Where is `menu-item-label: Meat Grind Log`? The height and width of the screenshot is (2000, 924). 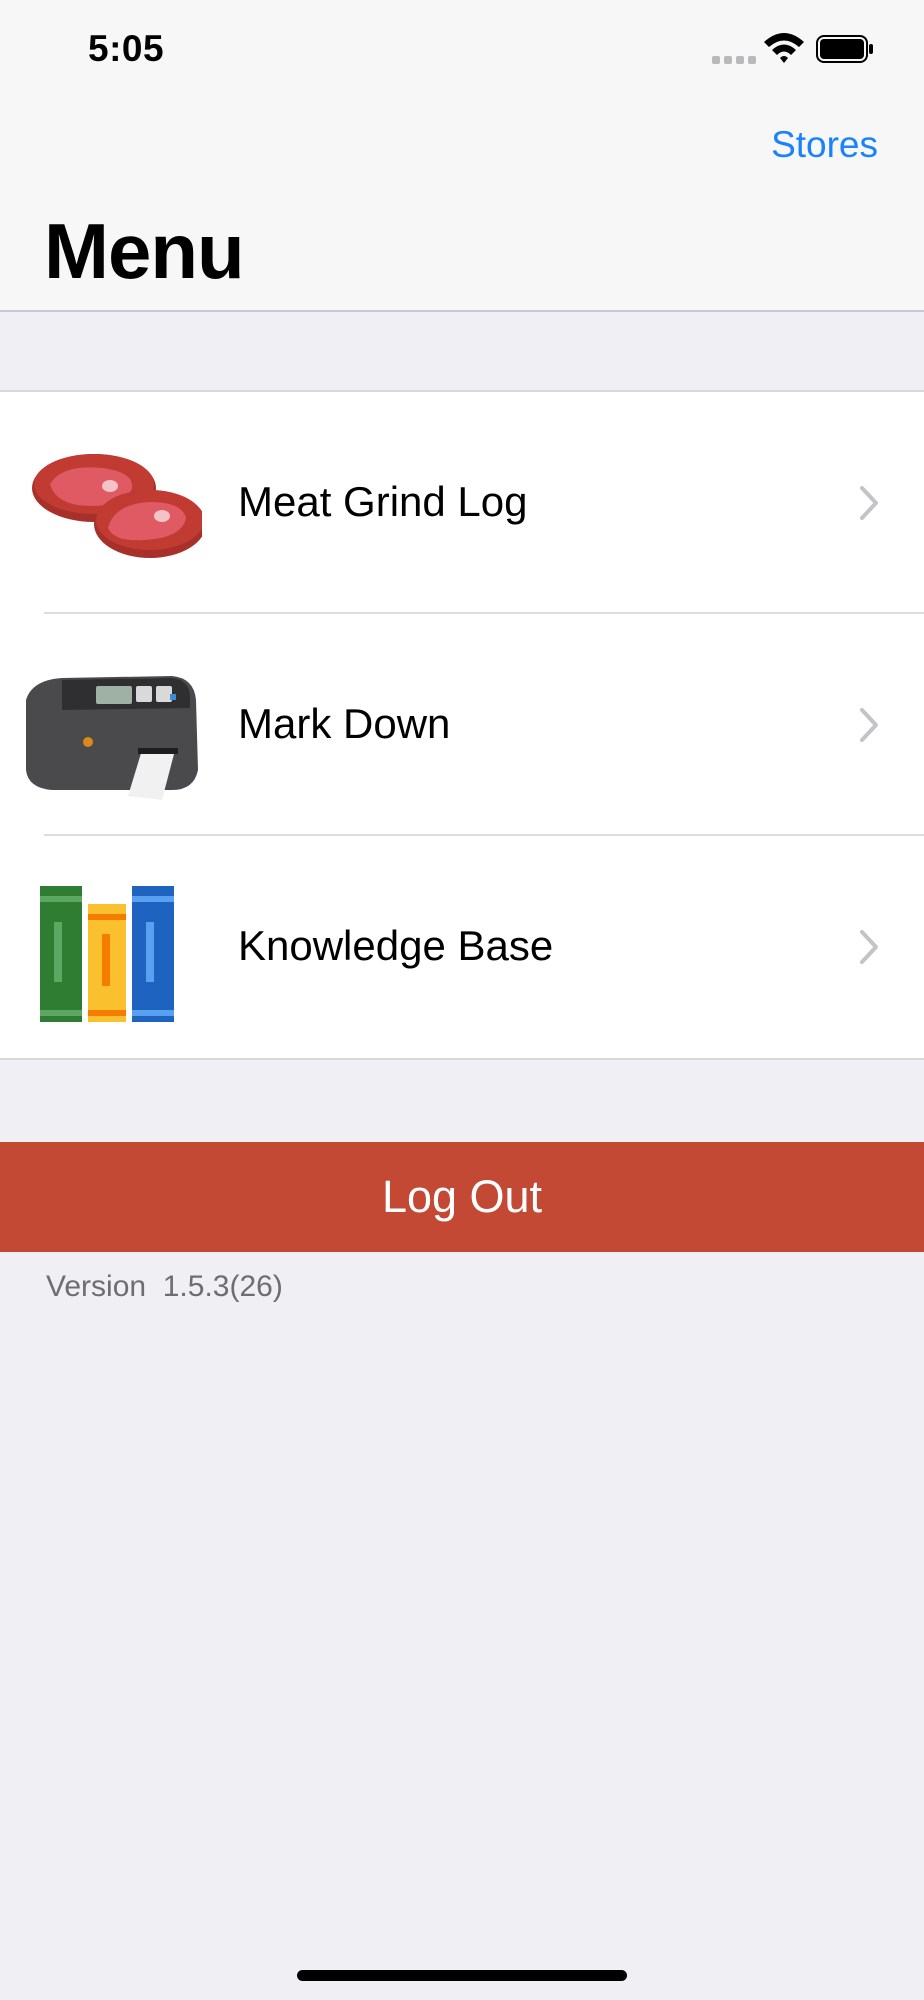
menu-item-label: Meat Grind Log is located at coordinates (383, 501).